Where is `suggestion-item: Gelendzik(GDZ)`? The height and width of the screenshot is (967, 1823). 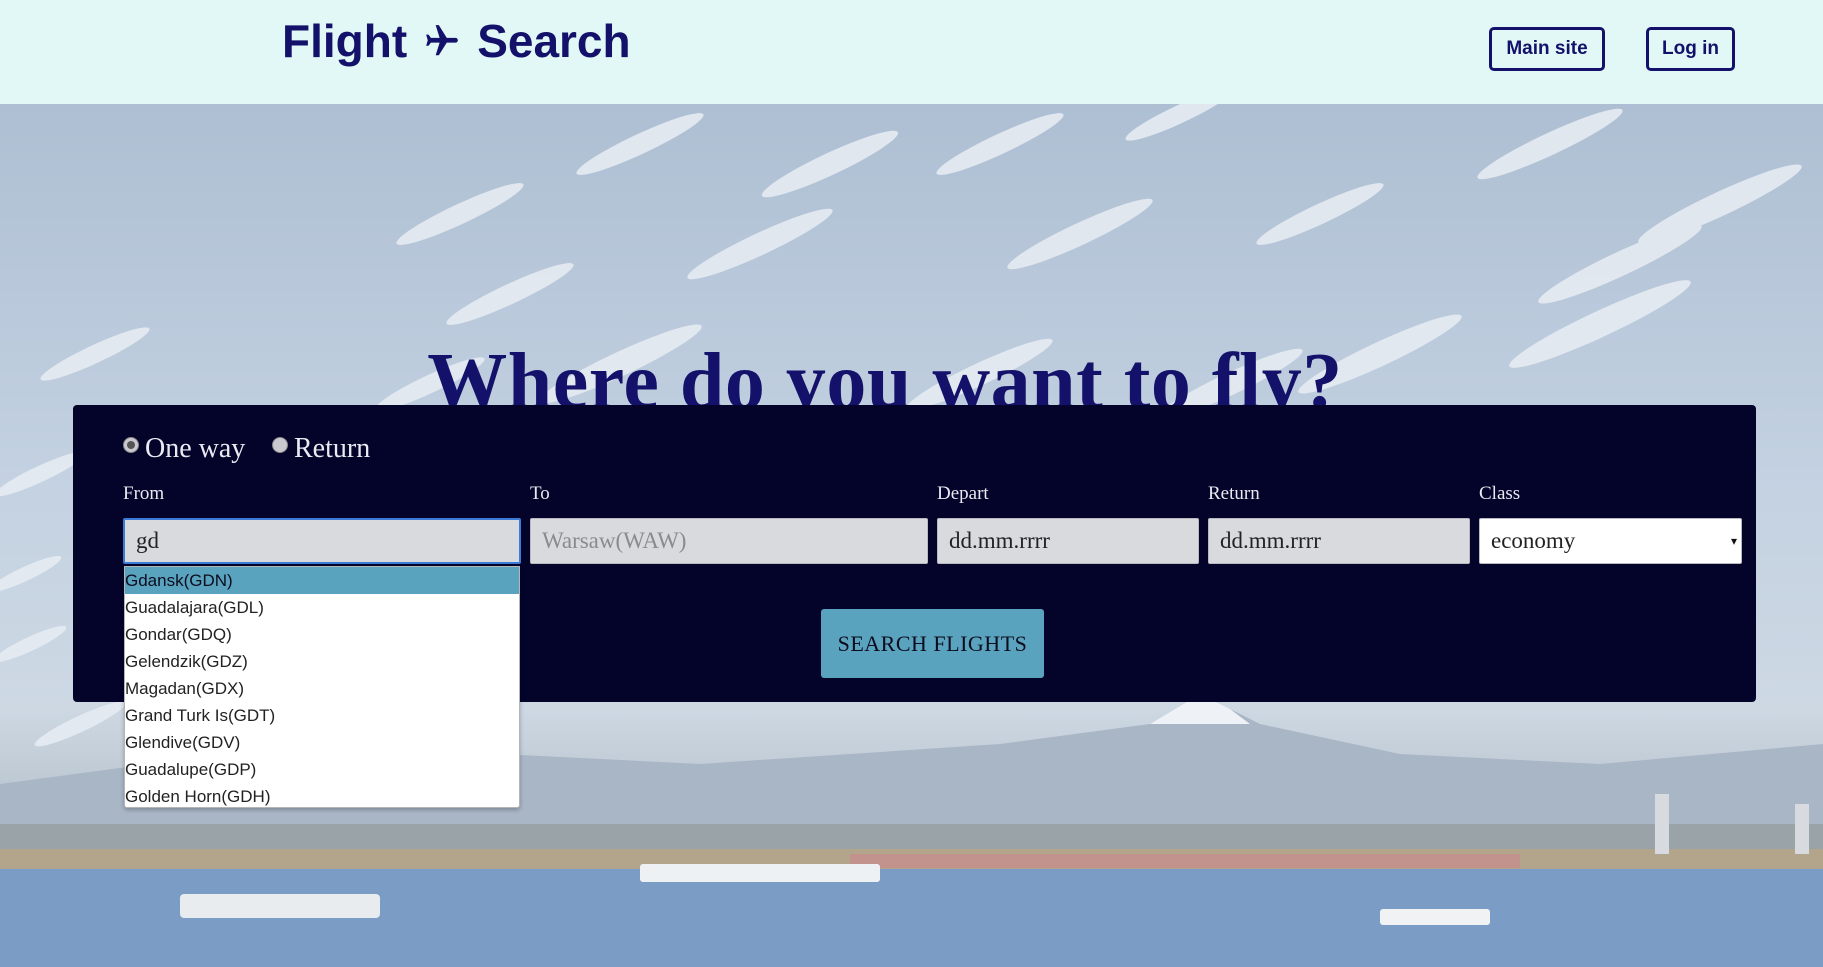 suggestion-item: Gelendzik(GDZ) is located at coordinates (322, 661).